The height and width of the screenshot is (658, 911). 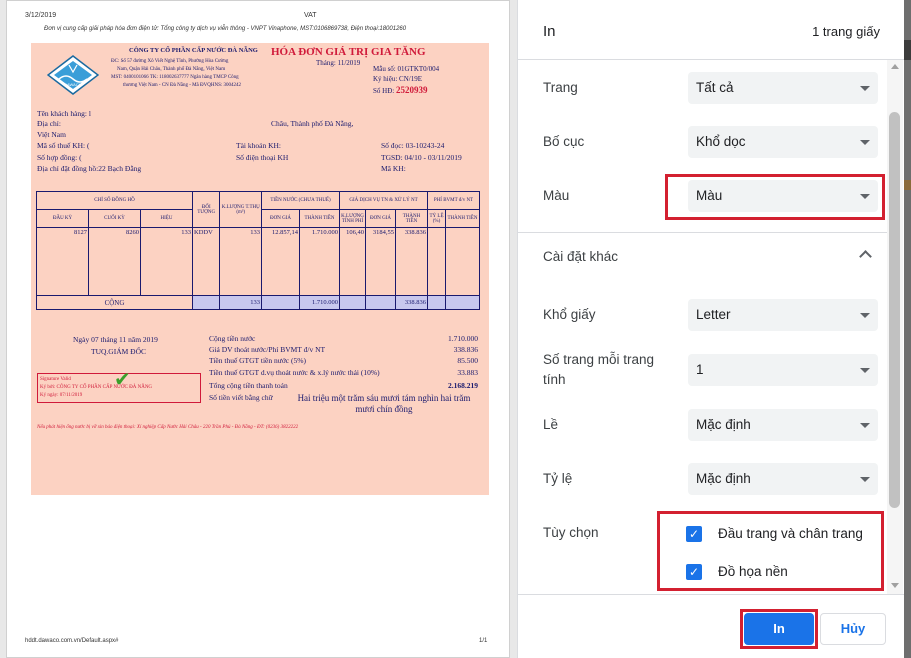 What do you see at coordinates (257, 360) in the screenshot?
I see `summary-label: Tiền thuế GTGT tiền nước (5%)` at bounding box center [257, 360].